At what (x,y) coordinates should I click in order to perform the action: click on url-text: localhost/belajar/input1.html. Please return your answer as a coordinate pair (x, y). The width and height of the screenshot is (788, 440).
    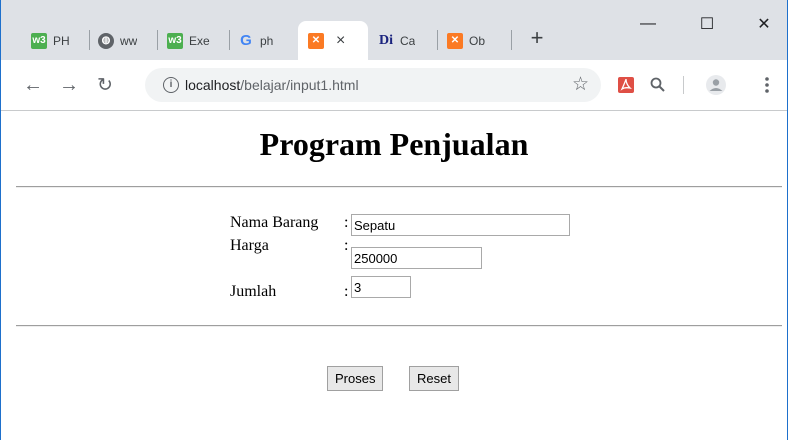
    Looking at the image, I should click on (272, 85).